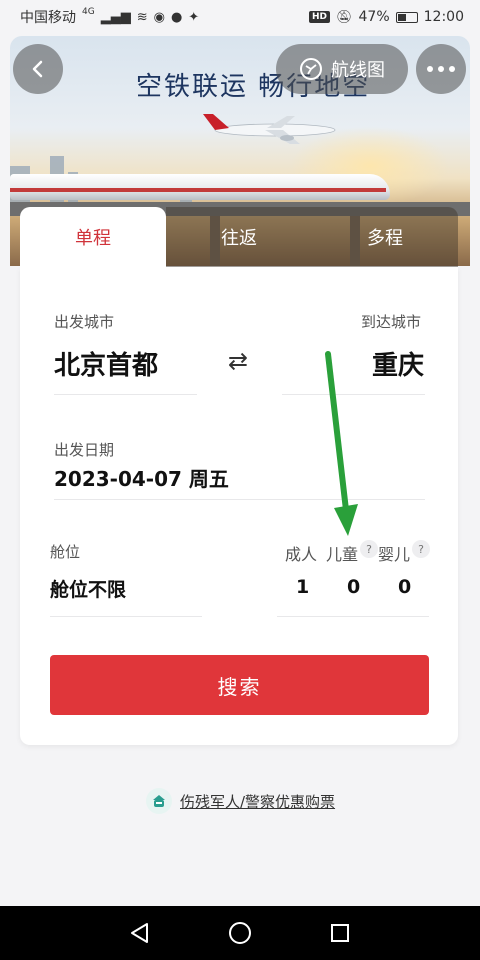 The image size is (480, 960). I want to click on infant-count: 0, so click(404, 587).